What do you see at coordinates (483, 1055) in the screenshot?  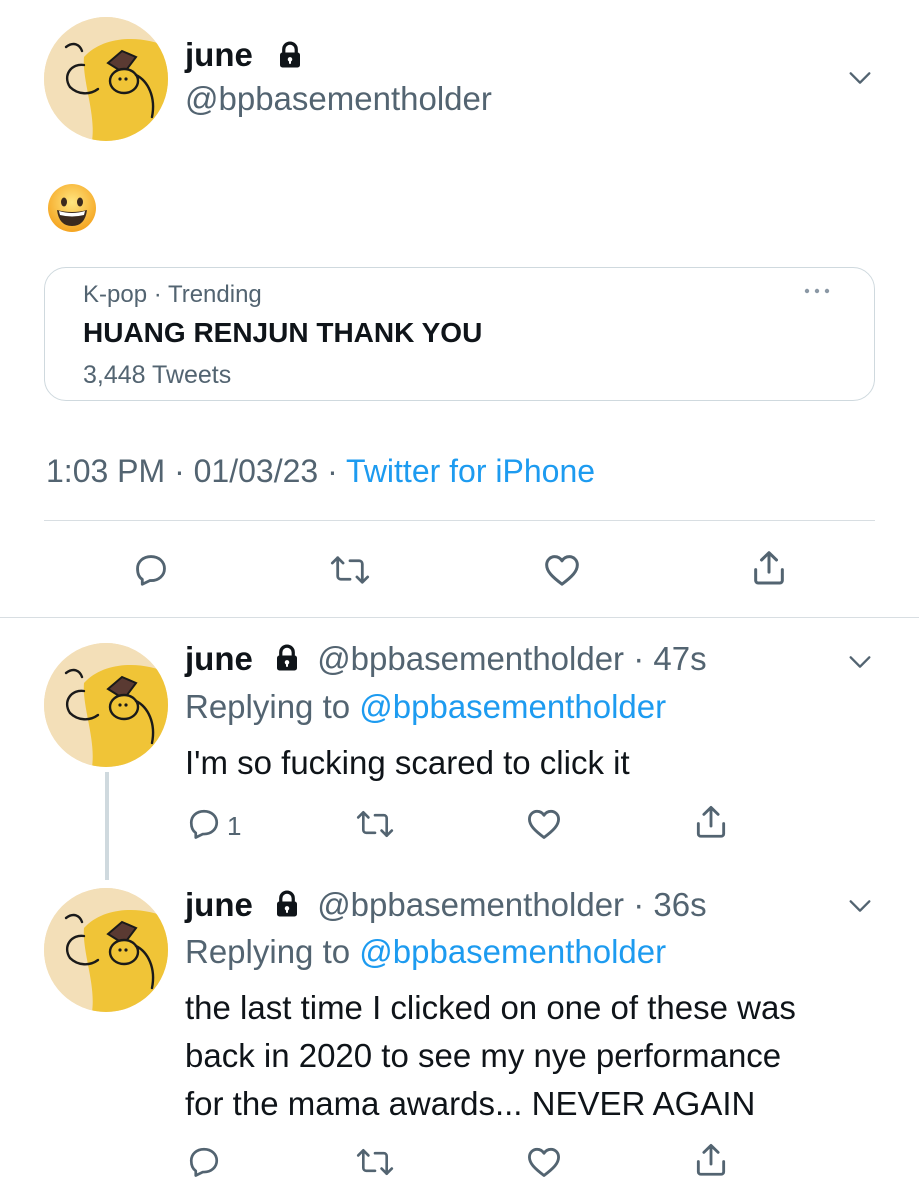 I see `reply-text-line: back in 2020 to see my nye performance` at bounding box center [483, 1055].